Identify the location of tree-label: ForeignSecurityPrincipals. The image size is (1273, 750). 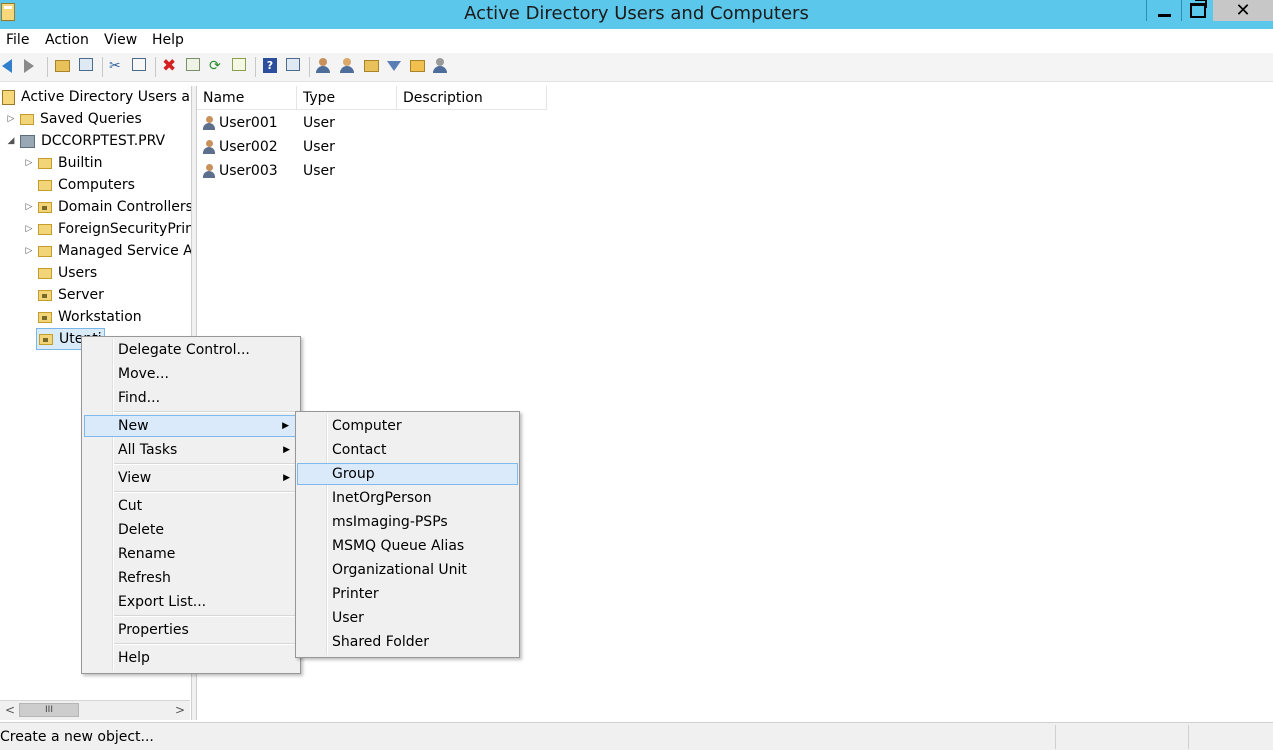
(124, 229).